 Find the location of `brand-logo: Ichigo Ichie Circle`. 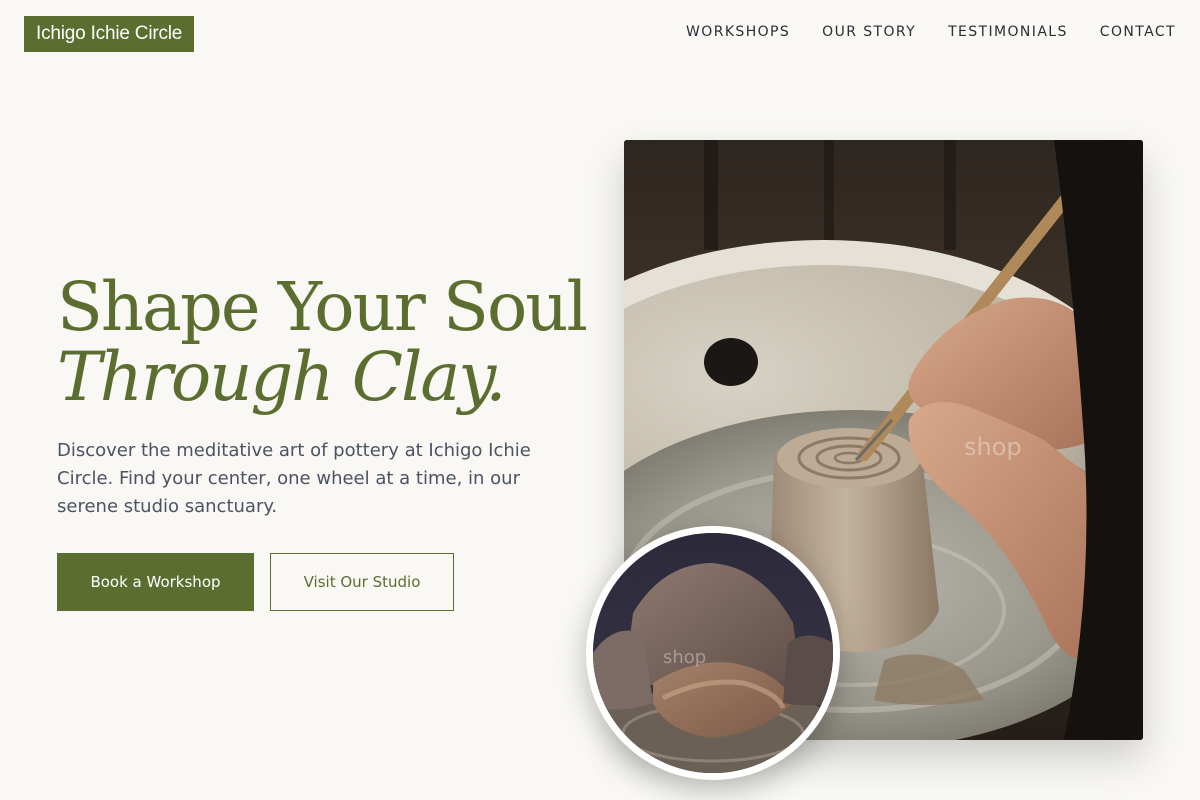

brand-logo: Ichigo Ichie Circle is located at coordinates (109, 34).